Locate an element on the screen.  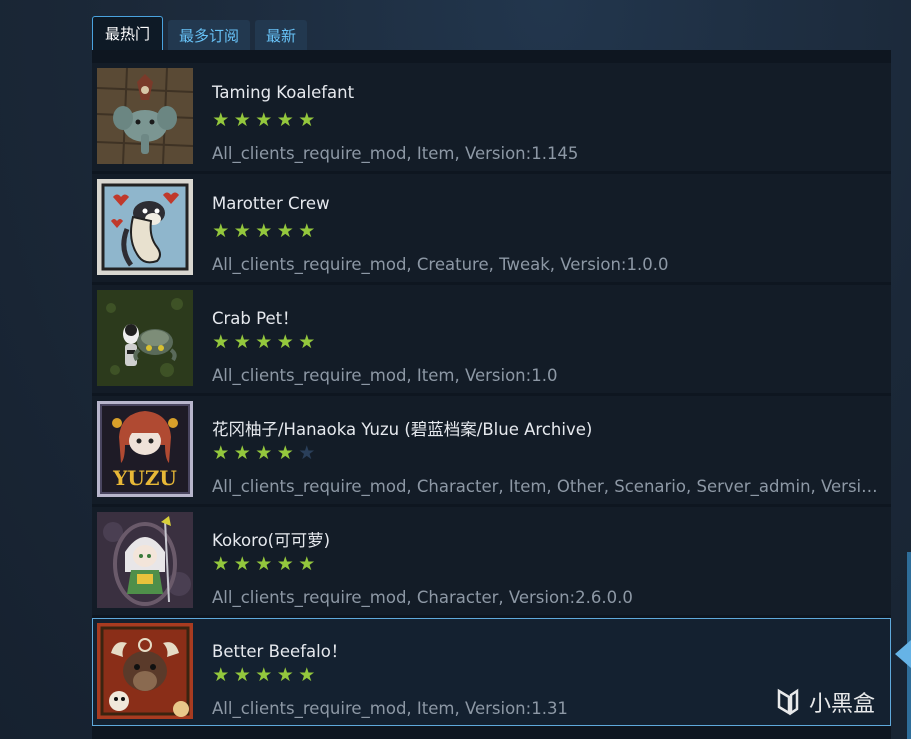
kokoro-thumbnail is located at coordinates (145, 560).